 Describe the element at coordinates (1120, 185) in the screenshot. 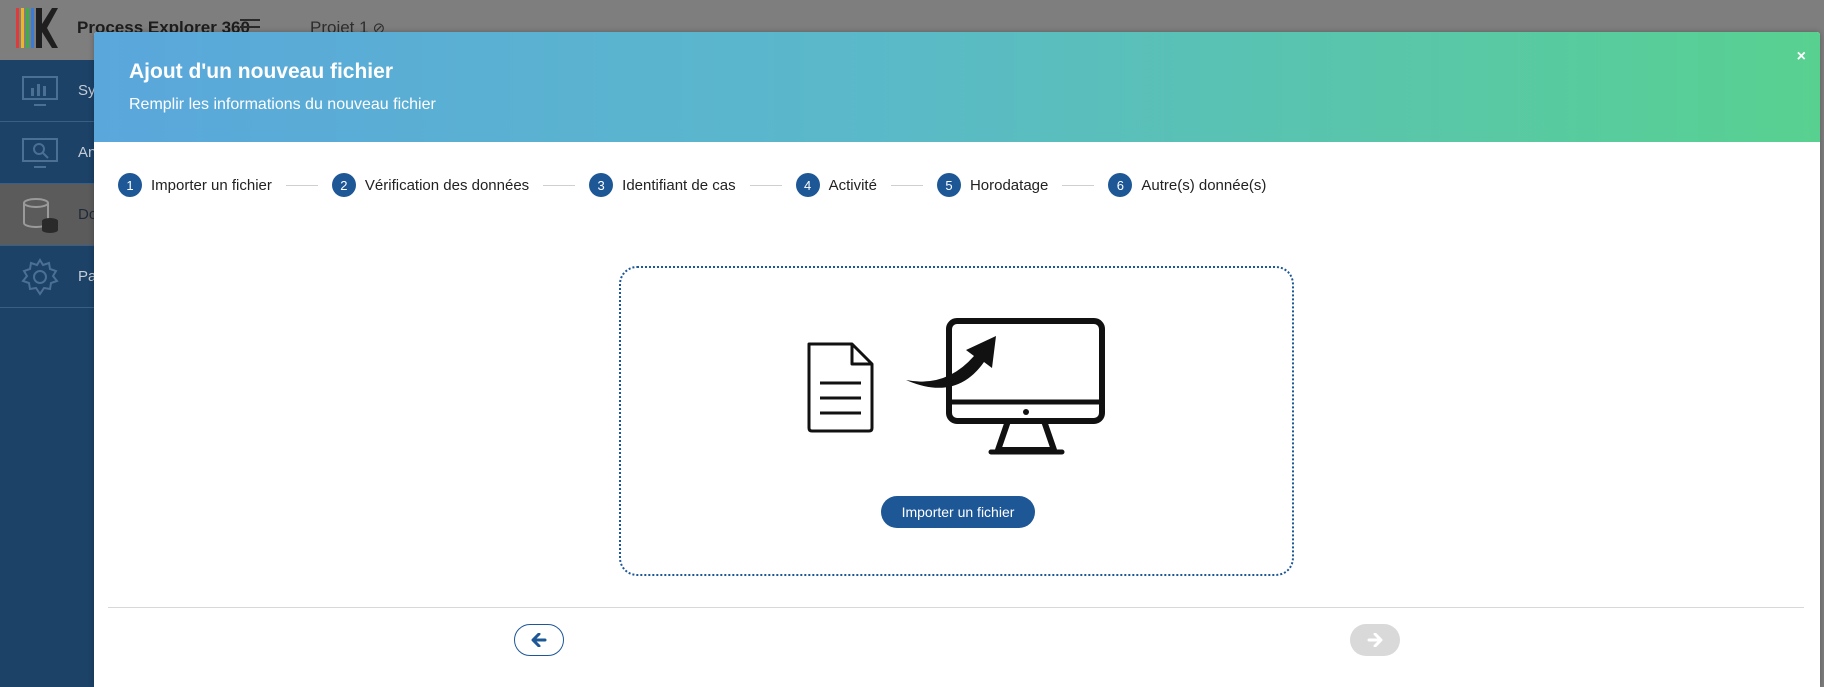

I see `step-number: 6` at that location.